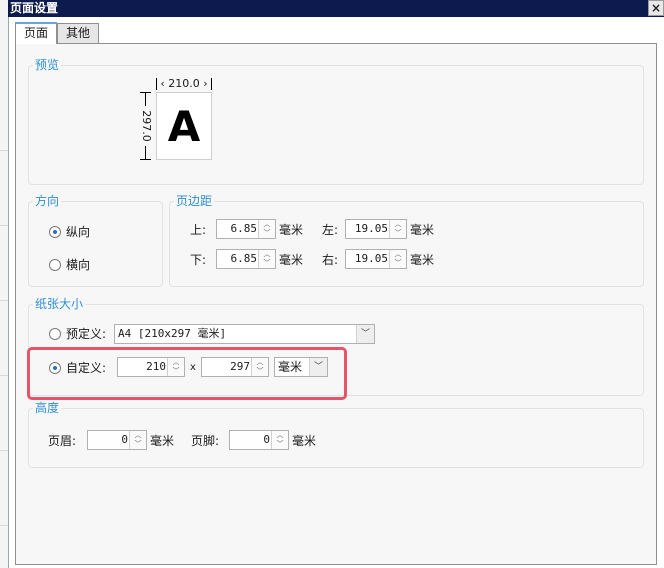 This screenshot has height=568, width=664. What do you see at coordinates (291, 260) in the screenshot?
I see `margin-bottom-unit: 毫米` at bounding box center [291, 260].